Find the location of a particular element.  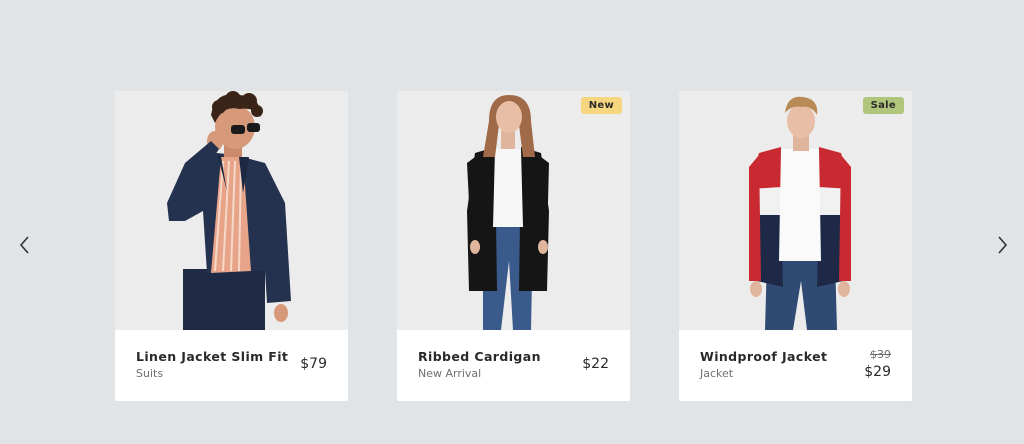

carousel-next-button is located at coordinates (1002, 245).